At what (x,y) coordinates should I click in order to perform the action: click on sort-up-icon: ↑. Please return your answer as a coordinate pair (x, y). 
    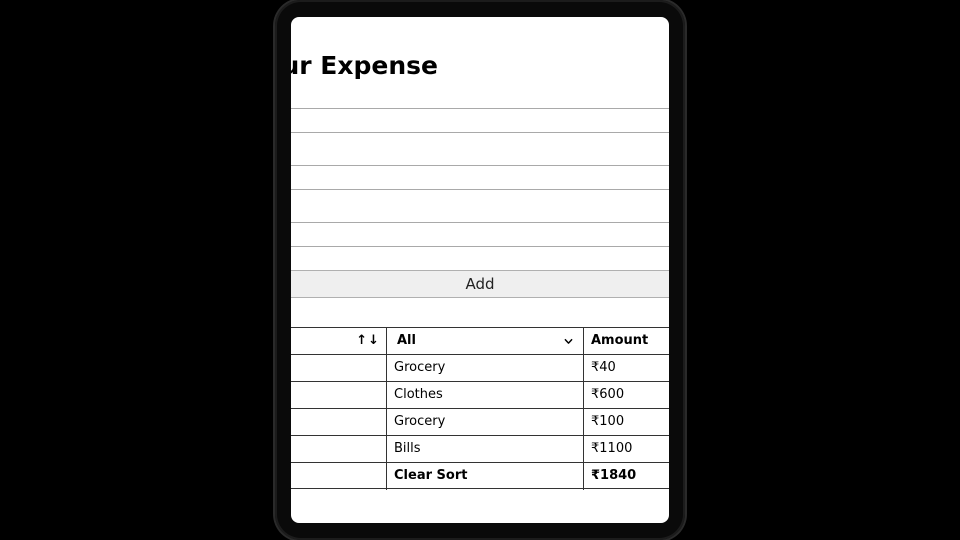
    Looking at the image, I should click on (362, 340).